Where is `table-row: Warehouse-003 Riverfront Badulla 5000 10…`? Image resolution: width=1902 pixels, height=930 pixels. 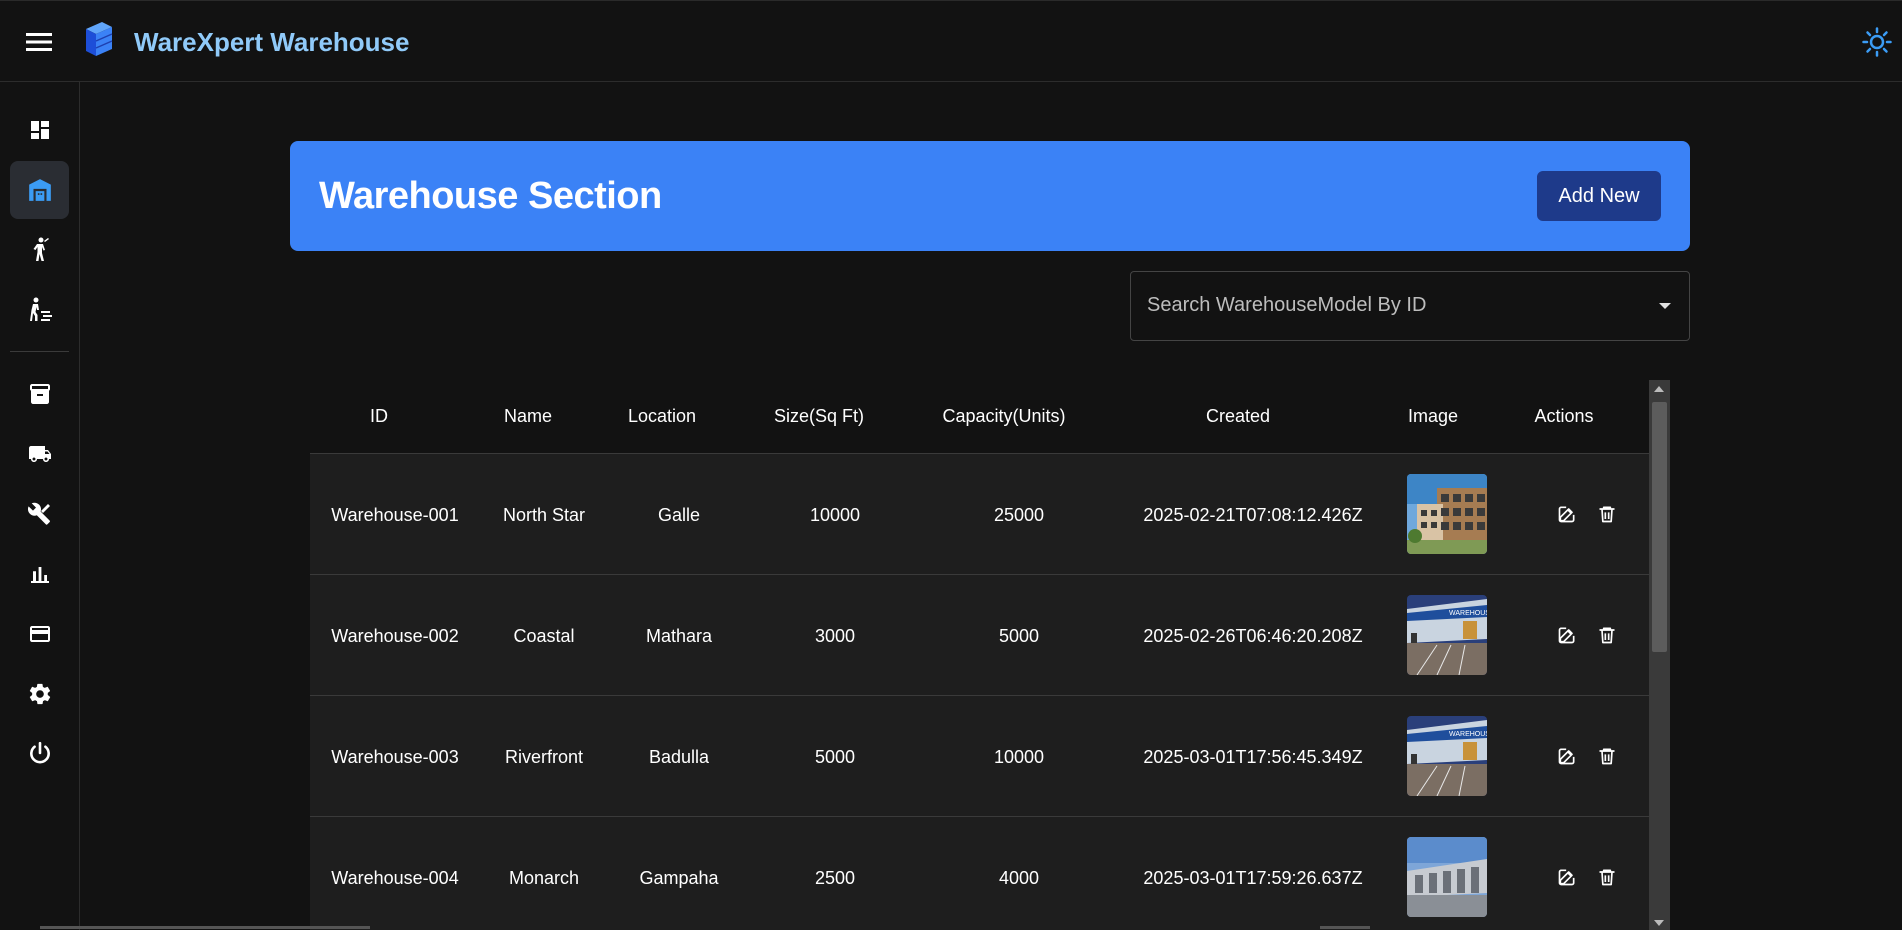
table-row: Warehouse-003 Riverfront Badulla 5000 10… is located at coordinates (980, 756).